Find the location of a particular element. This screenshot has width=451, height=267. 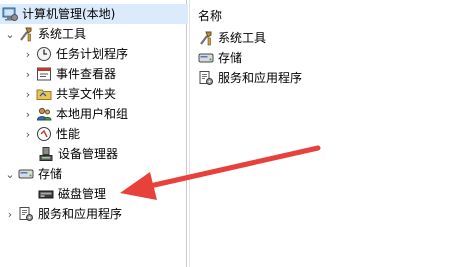

list-item: 服务和应用程序 is located at coordinates (250, 78).